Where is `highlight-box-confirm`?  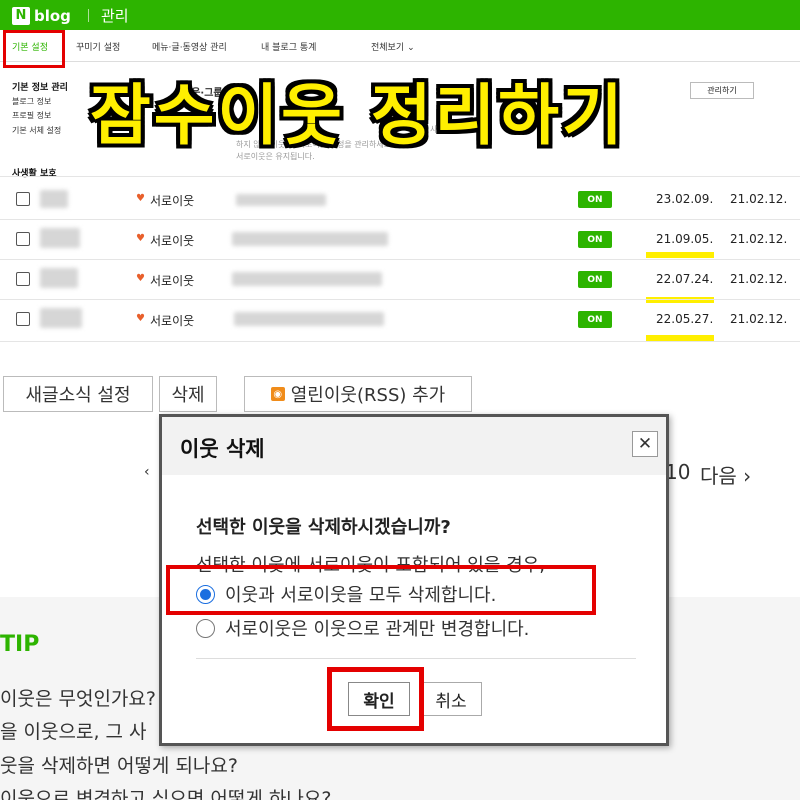 highlight-box-confirm is located at coordinates (375, 699).